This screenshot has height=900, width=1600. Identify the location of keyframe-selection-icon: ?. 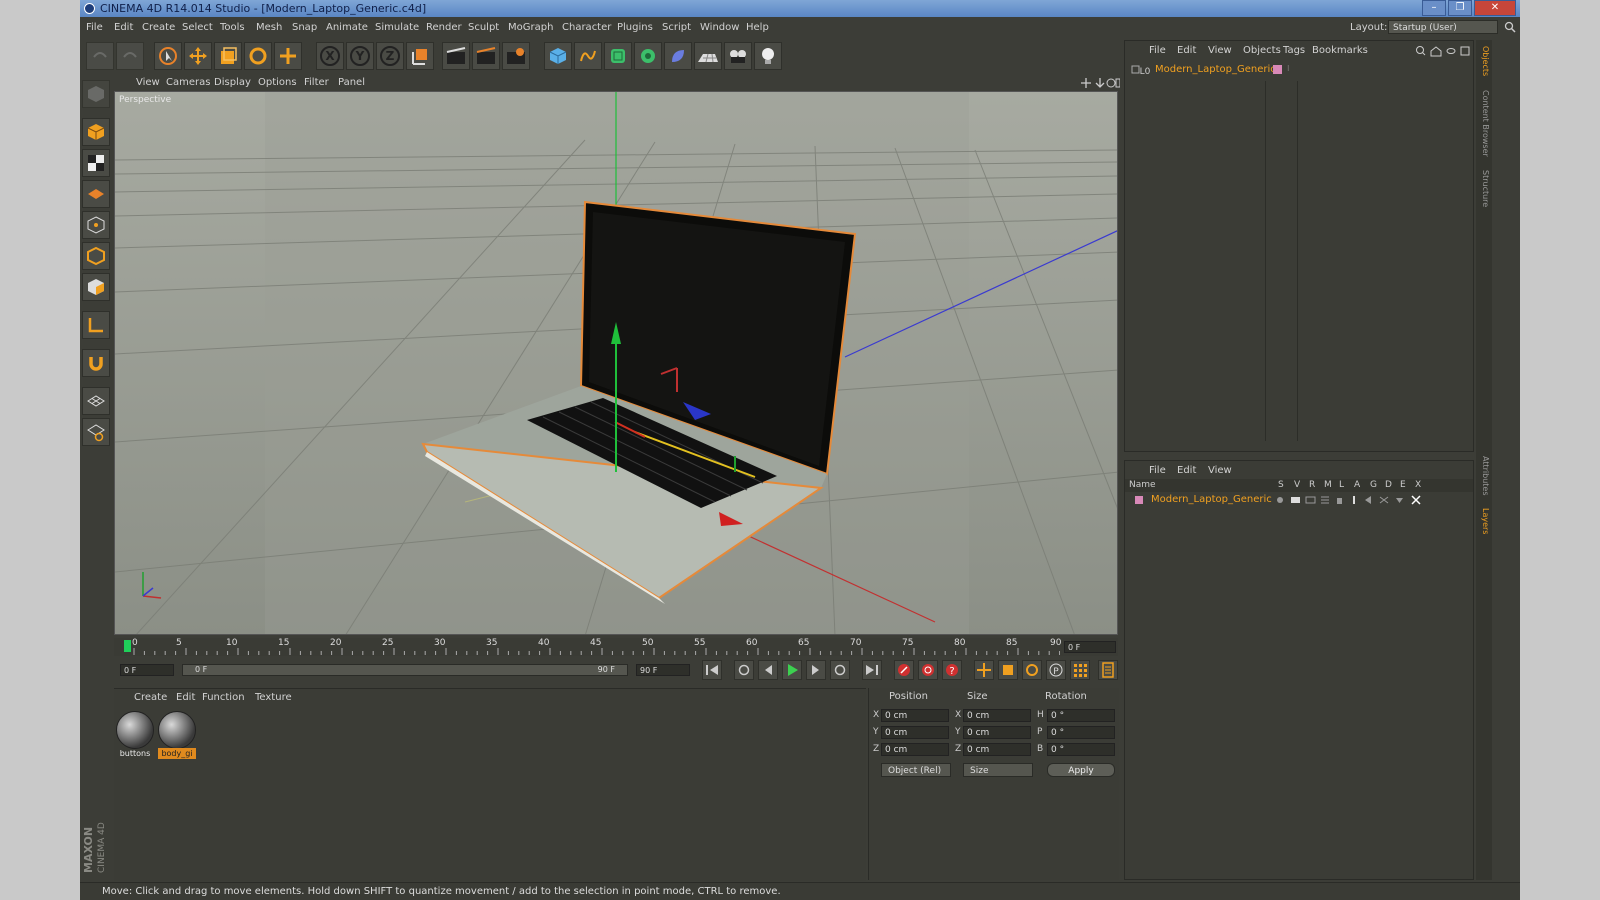
(952, 670).